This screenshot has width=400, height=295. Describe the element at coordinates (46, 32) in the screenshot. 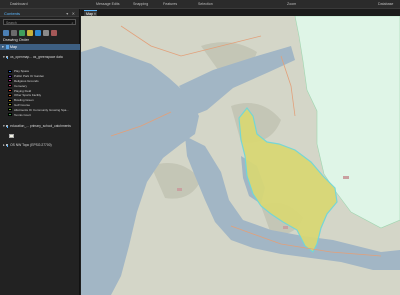

I see `list-by-labeling-icon` at that location.